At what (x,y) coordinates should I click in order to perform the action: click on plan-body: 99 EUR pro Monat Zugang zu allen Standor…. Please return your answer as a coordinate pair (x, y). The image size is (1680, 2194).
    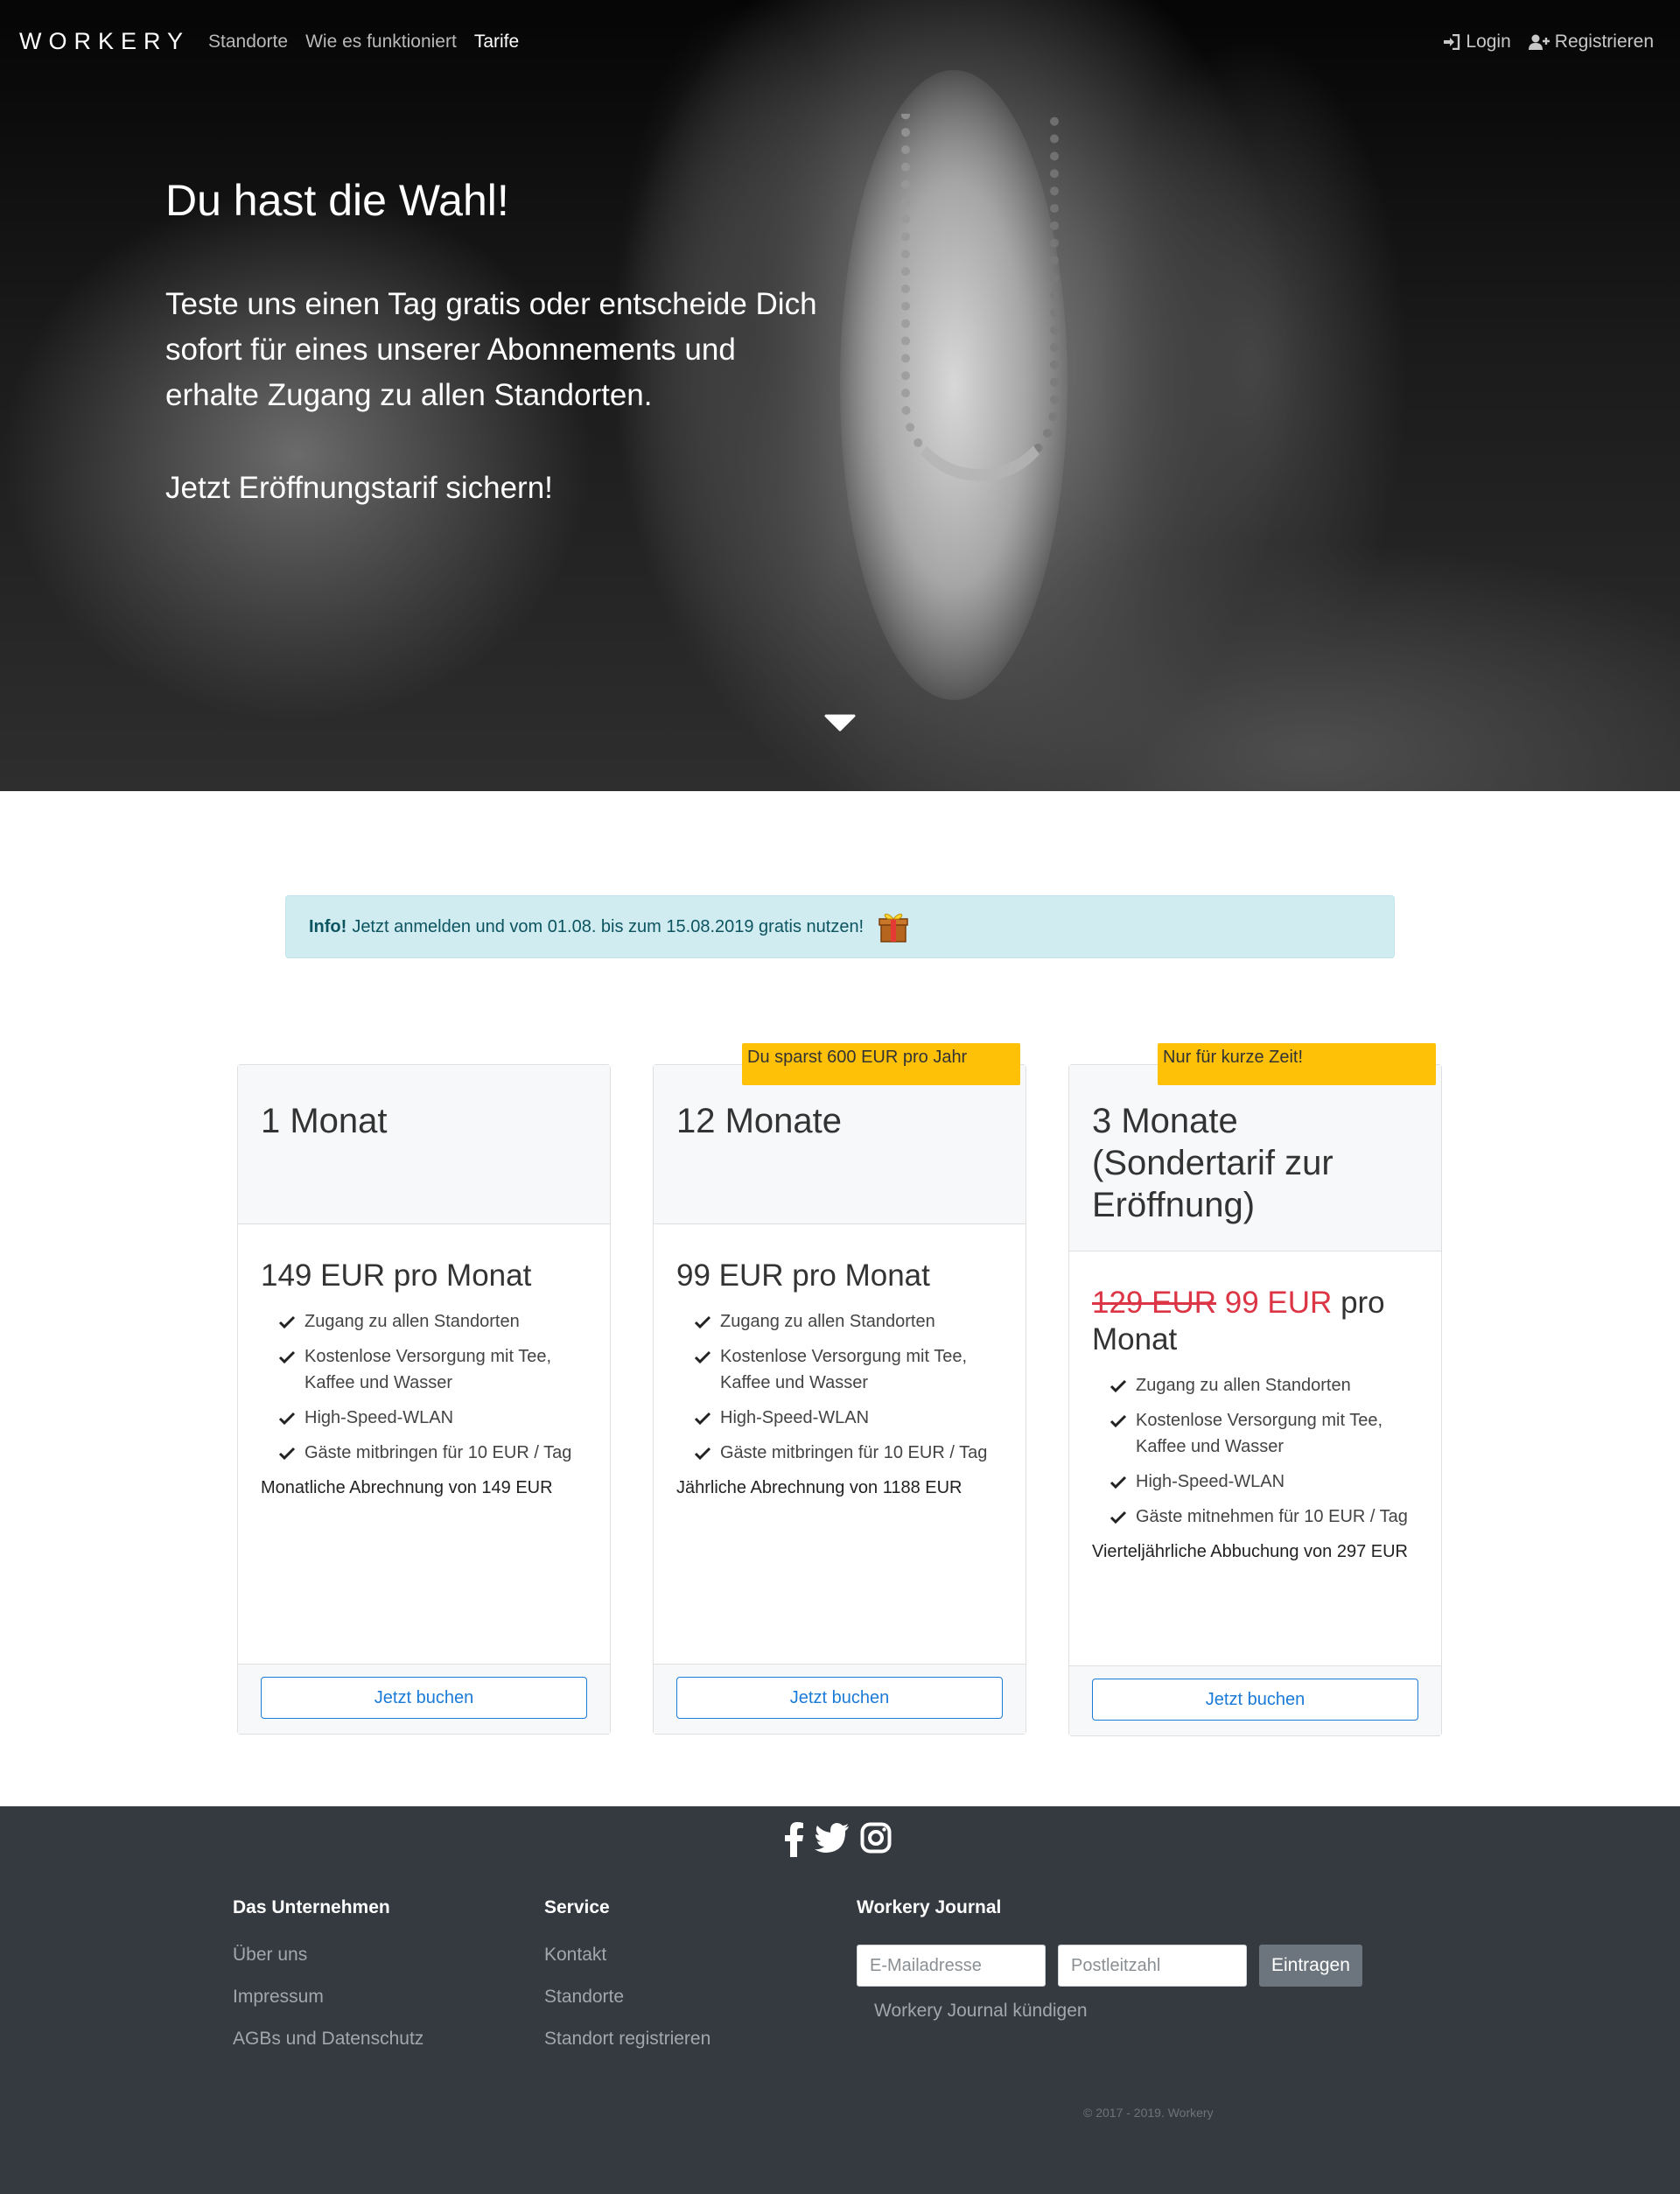
    Looking at the image, I should click on (840, 1362).